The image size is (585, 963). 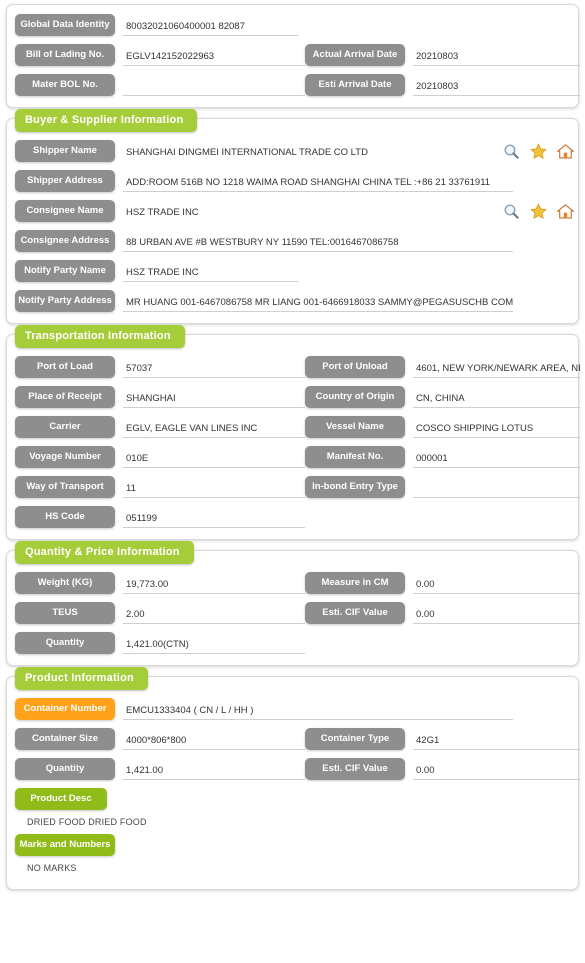 I want to click on label-notify-party-name: Notify Party Name, so click(x=65, y=271).